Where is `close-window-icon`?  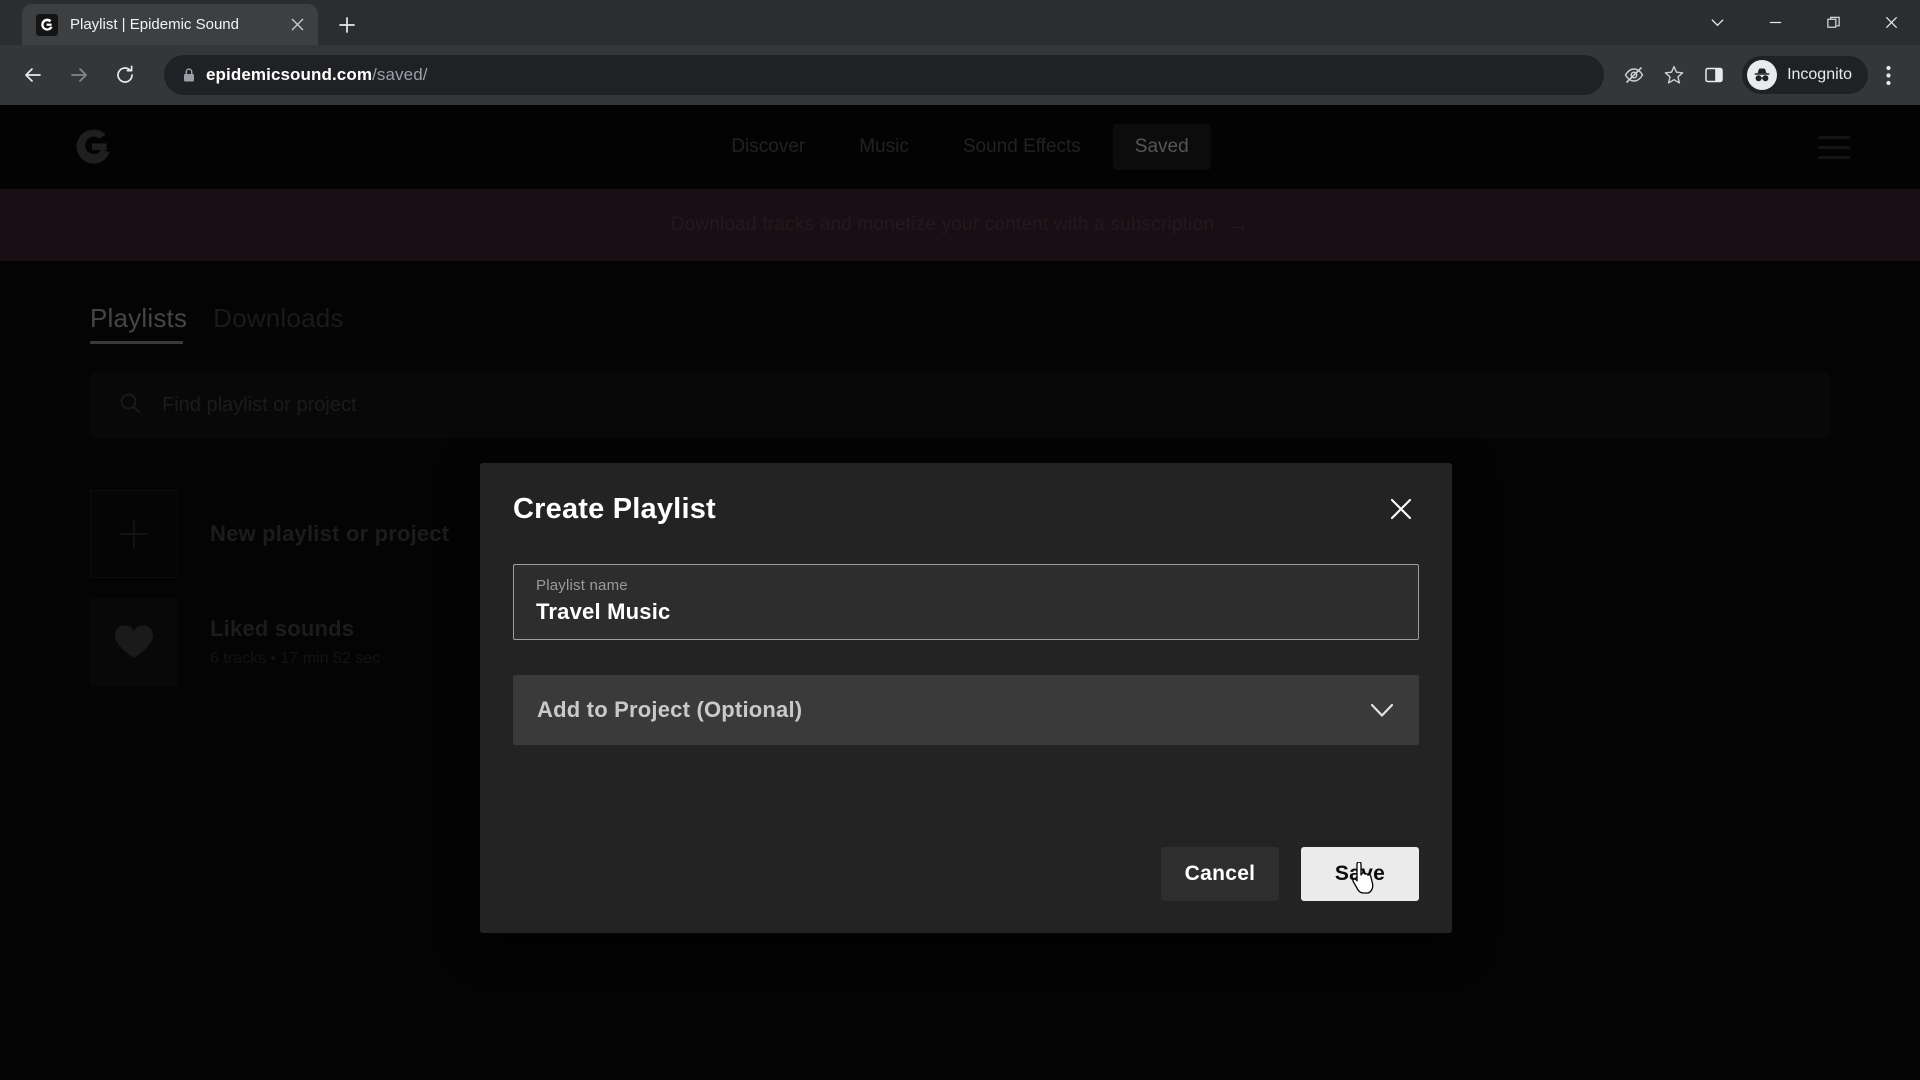 close-window-icon is located at coordinates (1891, 22).